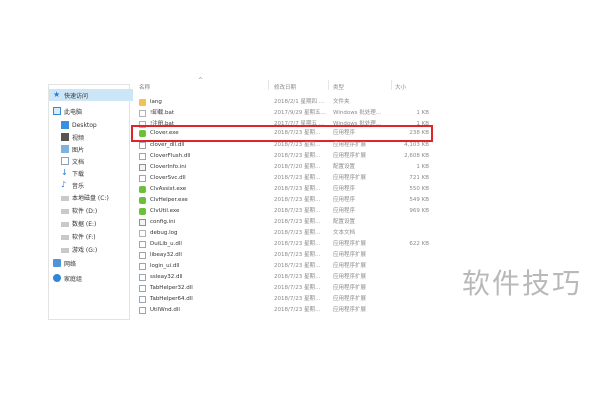 The width and height of the screenshot is (600, 400). I want to click on file-row: ClvUtil.exe 2018/7/23 星期... 应用程序 969 KB, so click(284, 211).